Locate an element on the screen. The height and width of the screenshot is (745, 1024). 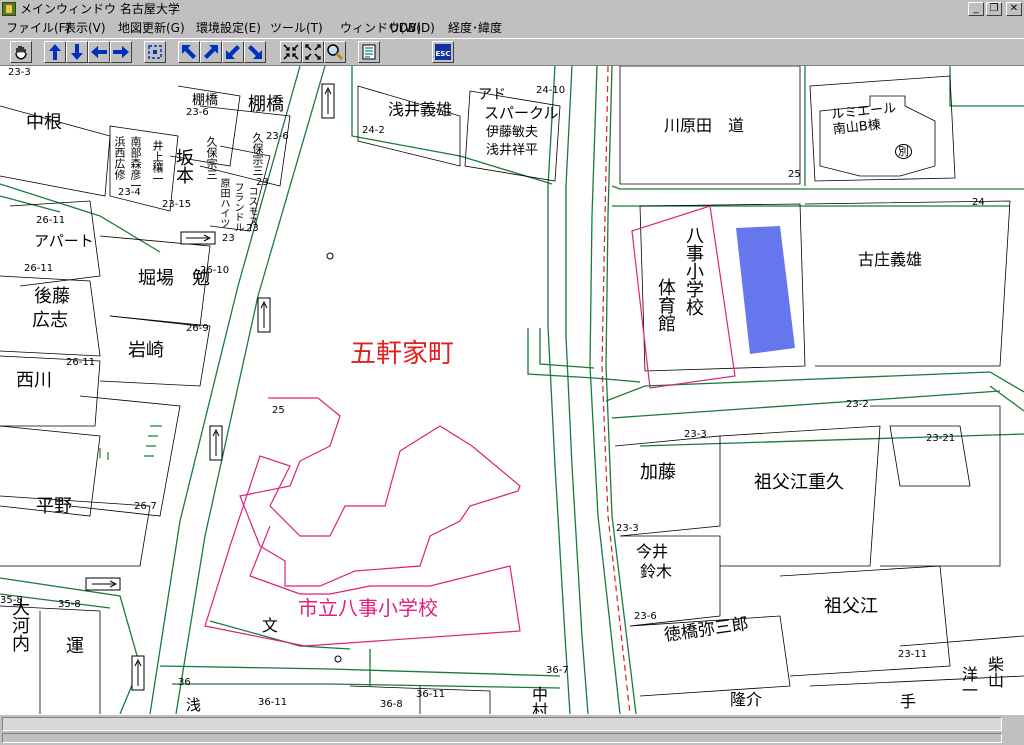
pool-area is located at coordinates (765, 290).